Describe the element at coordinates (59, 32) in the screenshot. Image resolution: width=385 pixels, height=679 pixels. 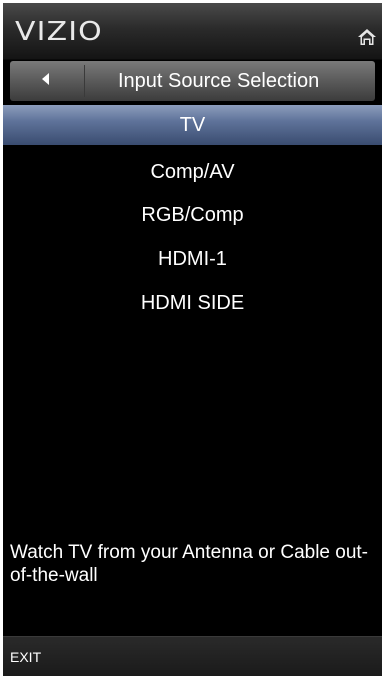
I see `vizio-logo: VIZIO` at that location.